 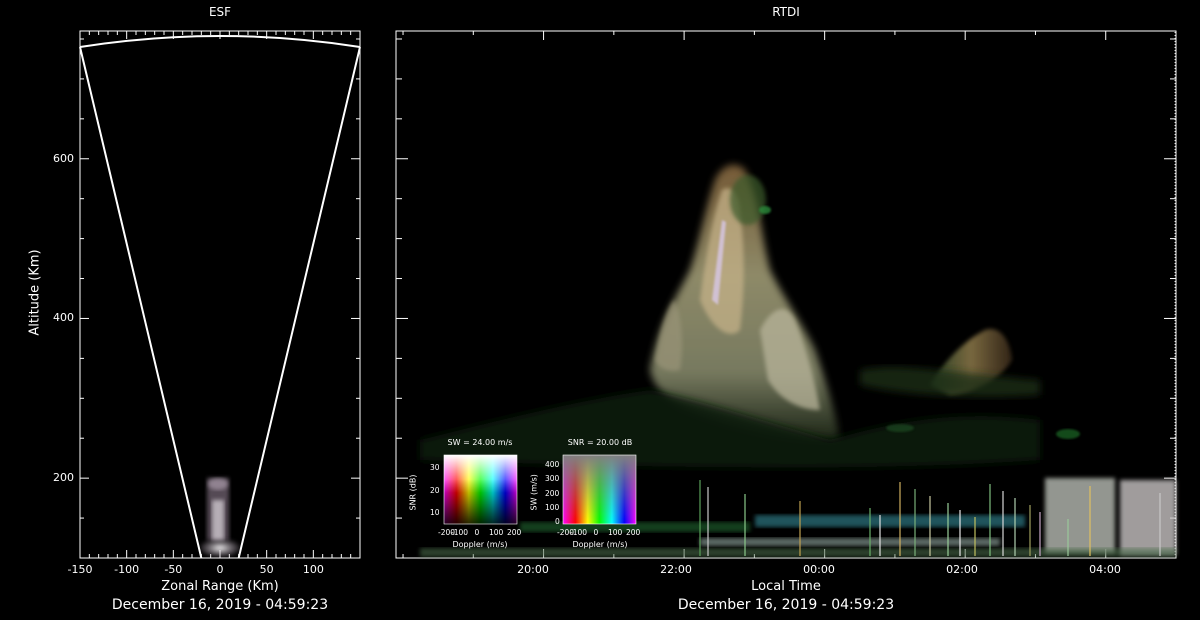 What do you see at coordinates (533, 569) in the screenshot?
I see `rtdi-xtick-label: 20:00` at bounding box center [533, 569].